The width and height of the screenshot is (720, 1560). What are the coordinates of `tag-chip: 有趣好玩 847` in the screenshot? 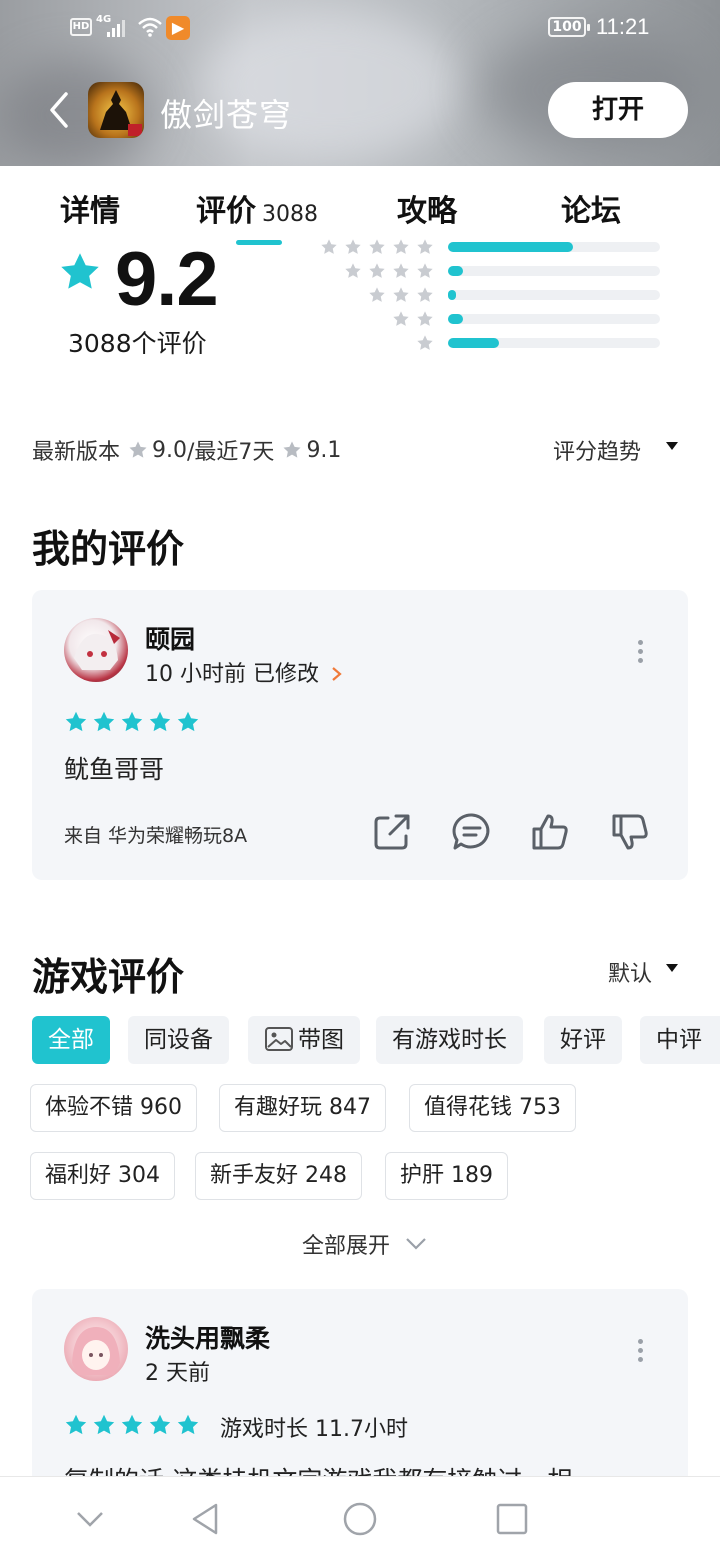 It's located at (302, 1108).